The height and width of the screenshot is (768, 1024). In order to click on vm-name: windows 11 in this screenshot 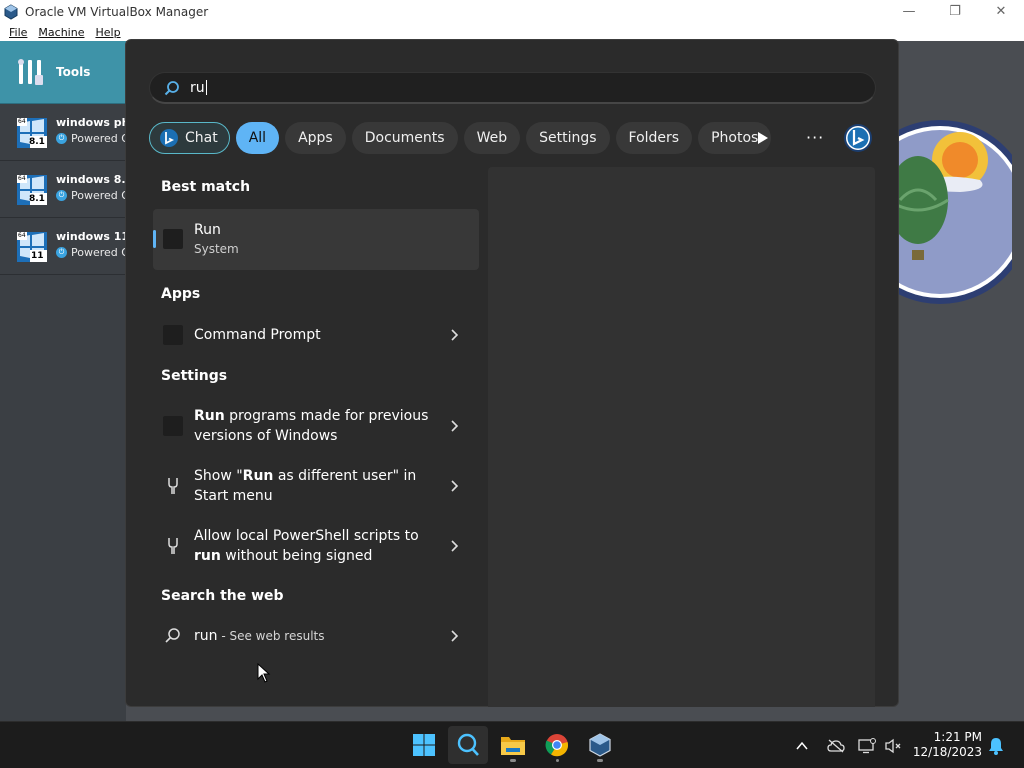, I will do `click(93, 236)`.